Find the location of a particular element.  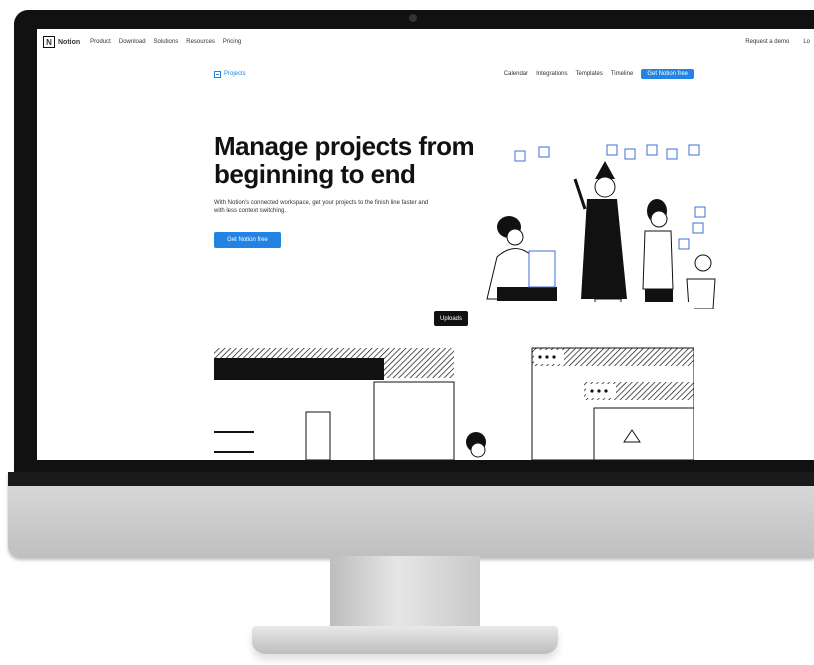

logo: N Notion is located at coordinates (61, 42).